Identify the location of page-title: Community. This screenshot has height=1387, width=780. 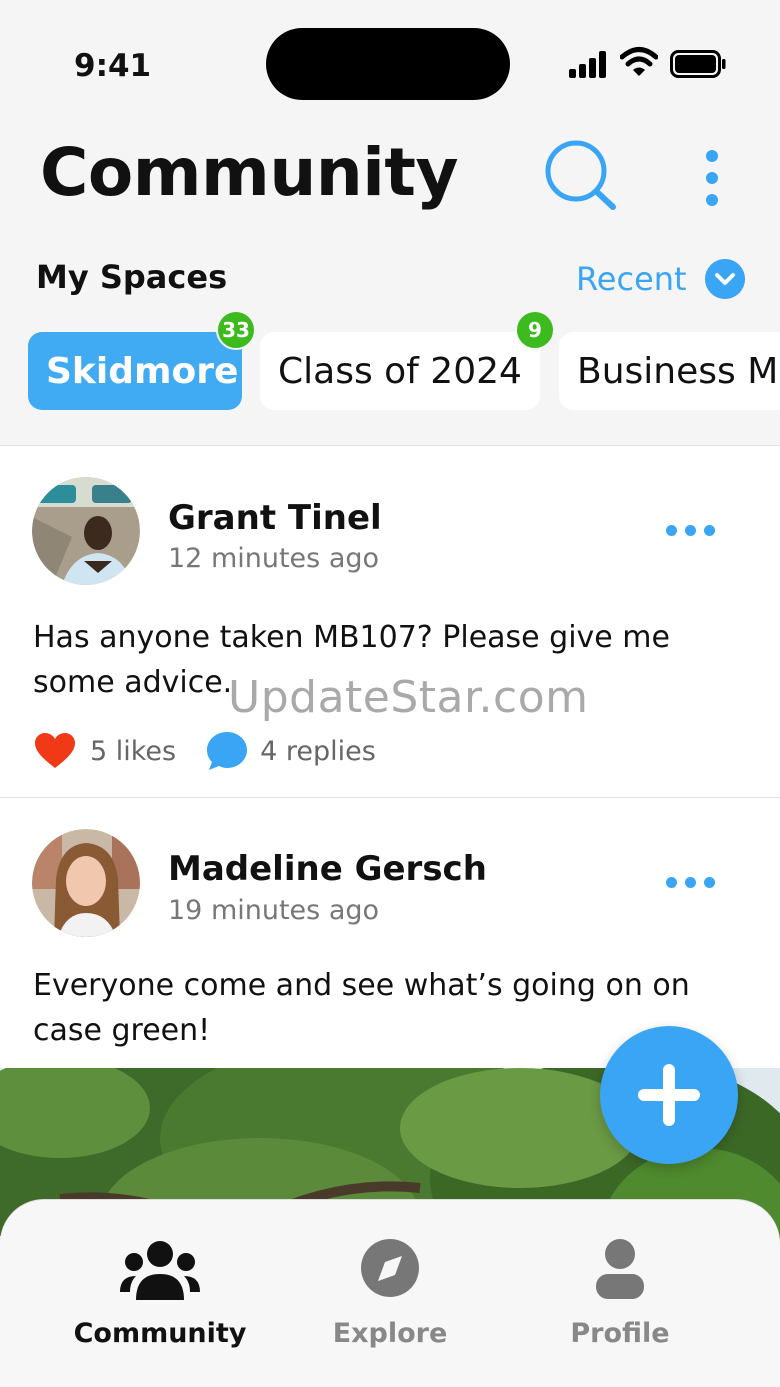
(249, 172).